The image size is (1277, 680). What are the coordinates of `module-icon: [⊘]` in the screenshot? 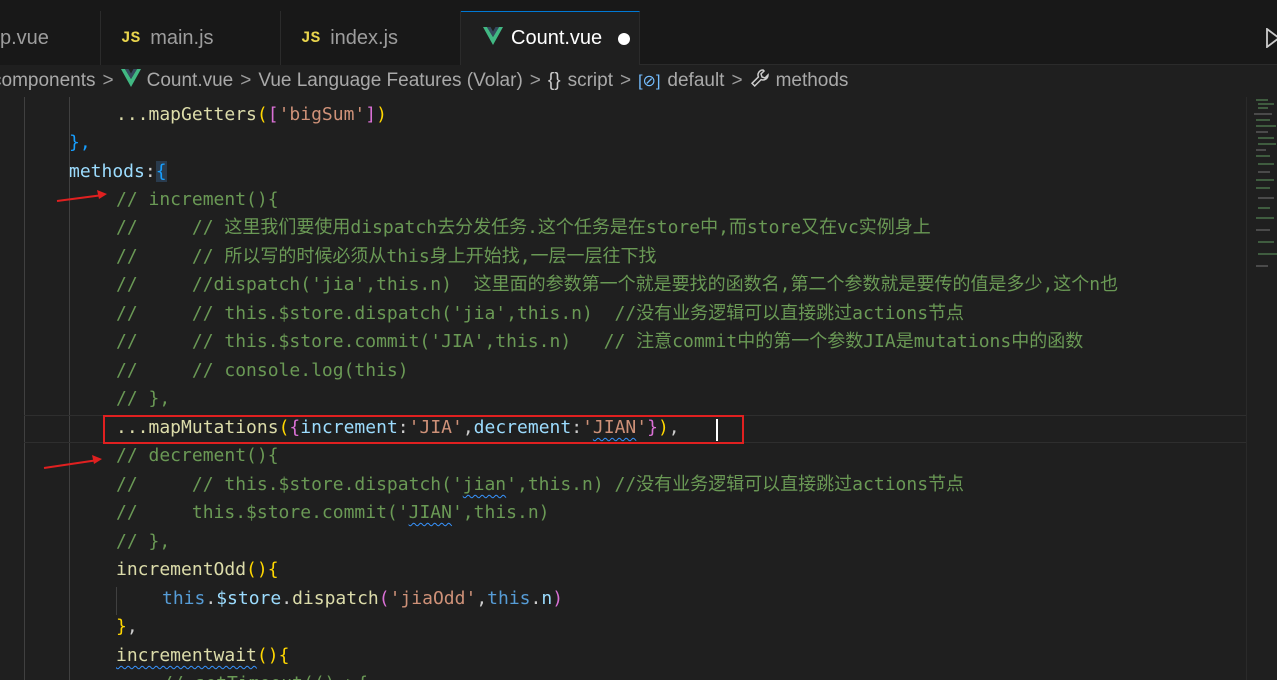 It's located at (649, 81).